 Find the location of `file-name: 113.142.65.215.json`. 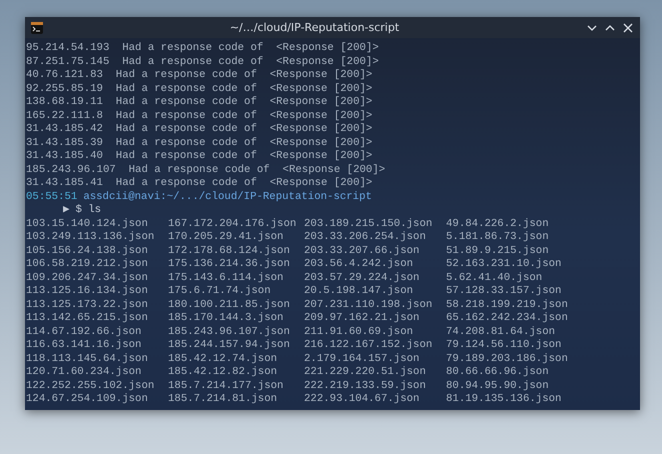

file-name: 113.142.65.215.json is located at coordinates (87, 319).